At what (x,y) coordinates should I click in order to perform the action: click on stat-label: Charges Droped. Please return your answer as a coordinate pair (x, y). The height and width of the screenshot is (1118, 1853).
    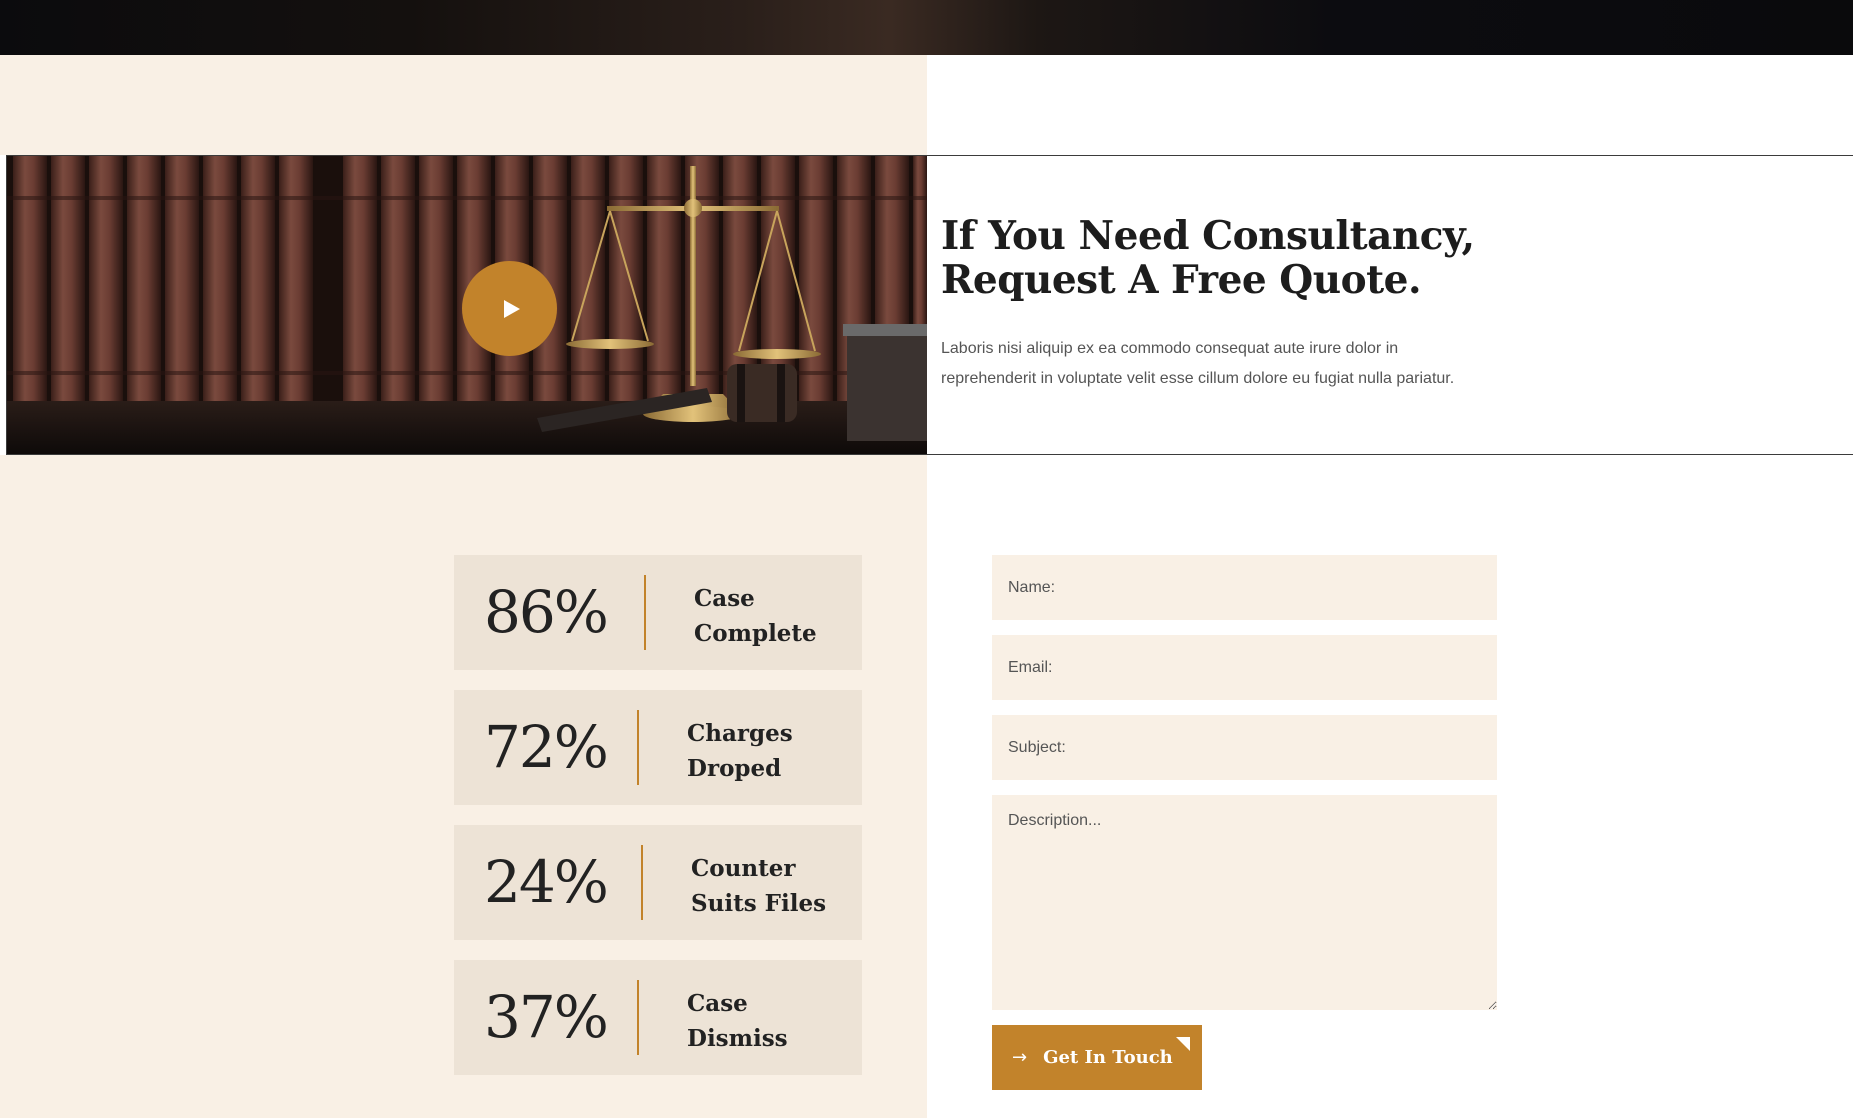
    Looking at the image, I should click on (740, 751).